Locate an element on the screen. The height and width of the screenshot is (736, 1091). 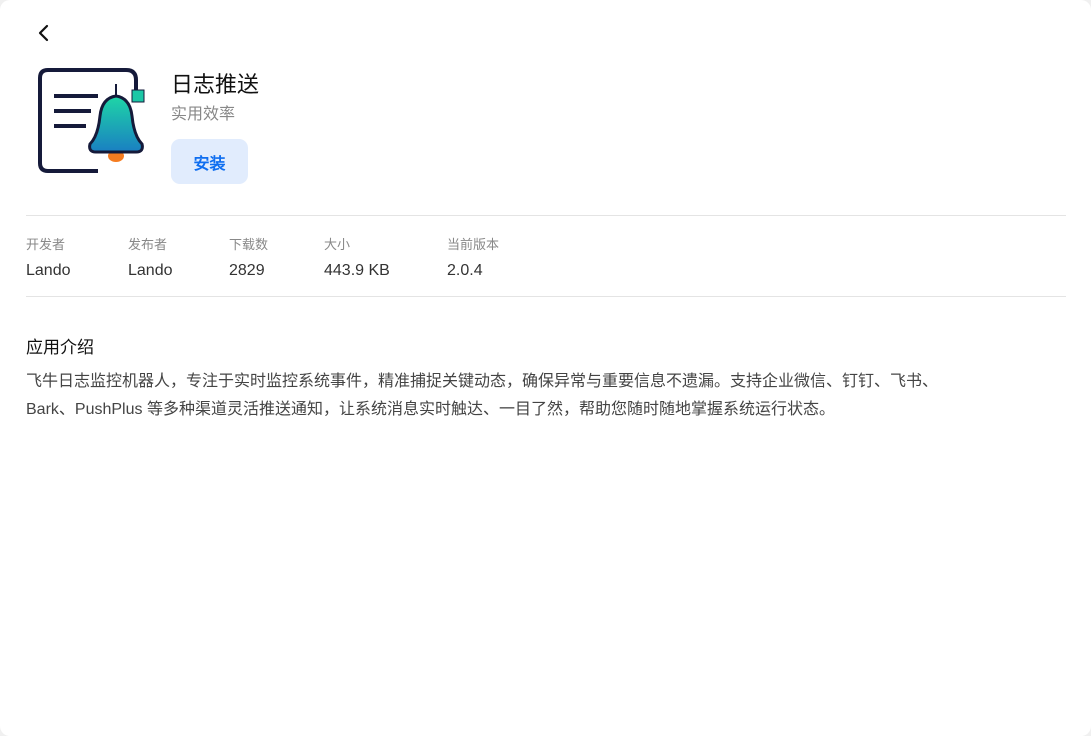
meta-downloads: 下载数 2829 is located at coordinates (248, 257).